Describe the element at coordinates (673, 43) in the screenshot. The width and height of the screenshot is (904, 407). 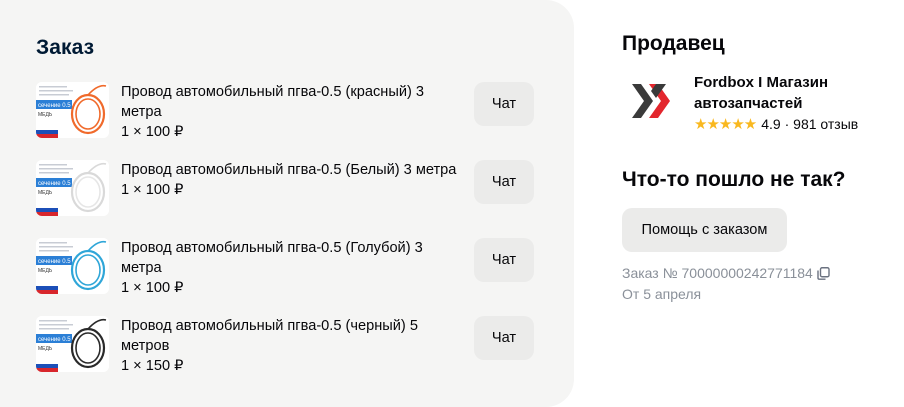
I see `seller-title: Продавец` at that location.